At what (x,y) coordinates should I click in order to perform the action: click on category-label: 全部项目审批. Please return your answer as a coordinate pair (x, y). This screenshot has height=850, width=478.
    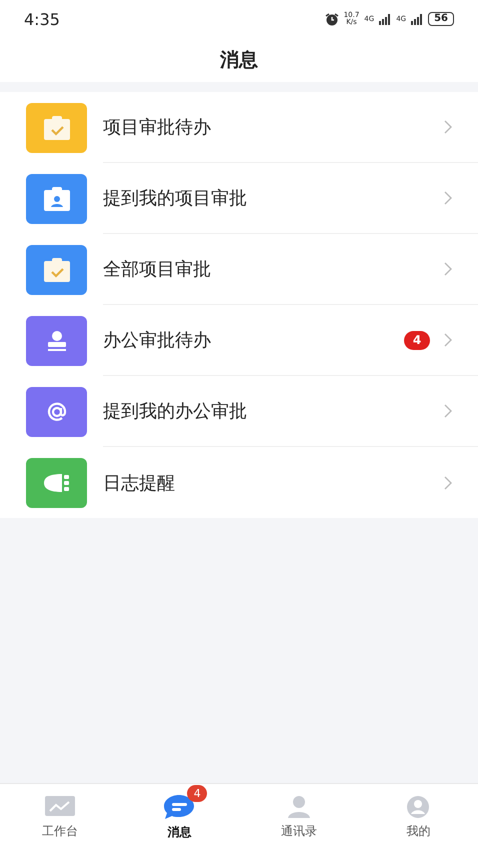
    Looking at the image, I should click on (157, 269).